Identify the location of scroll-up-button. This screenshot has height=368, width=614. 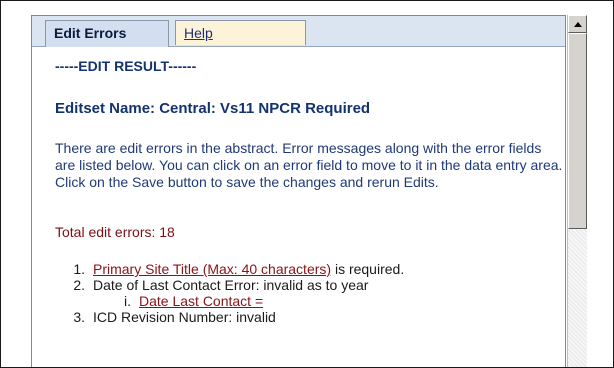
(577, 24).